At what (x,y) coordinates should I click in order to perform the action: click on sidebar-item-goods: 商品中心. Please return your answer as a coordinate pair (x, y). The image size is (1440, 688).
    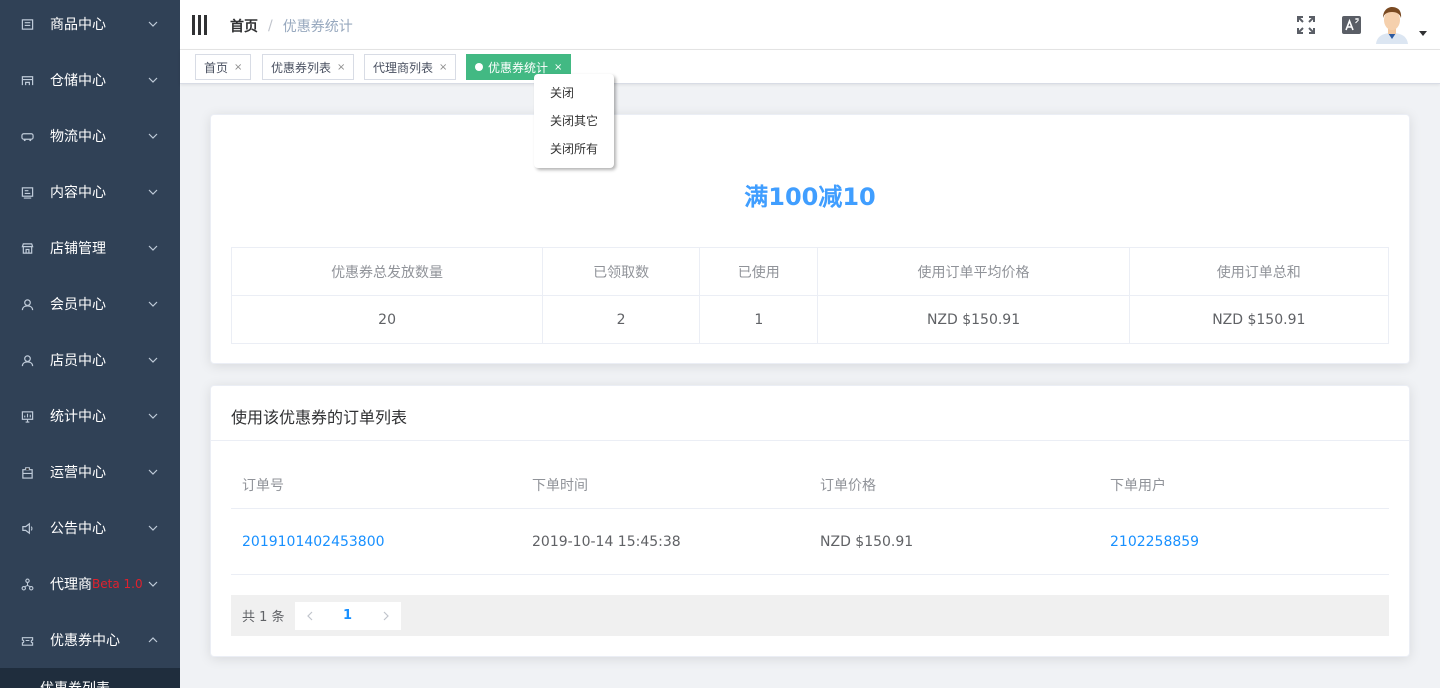
    Looking at the image, I should click on (90, 26).